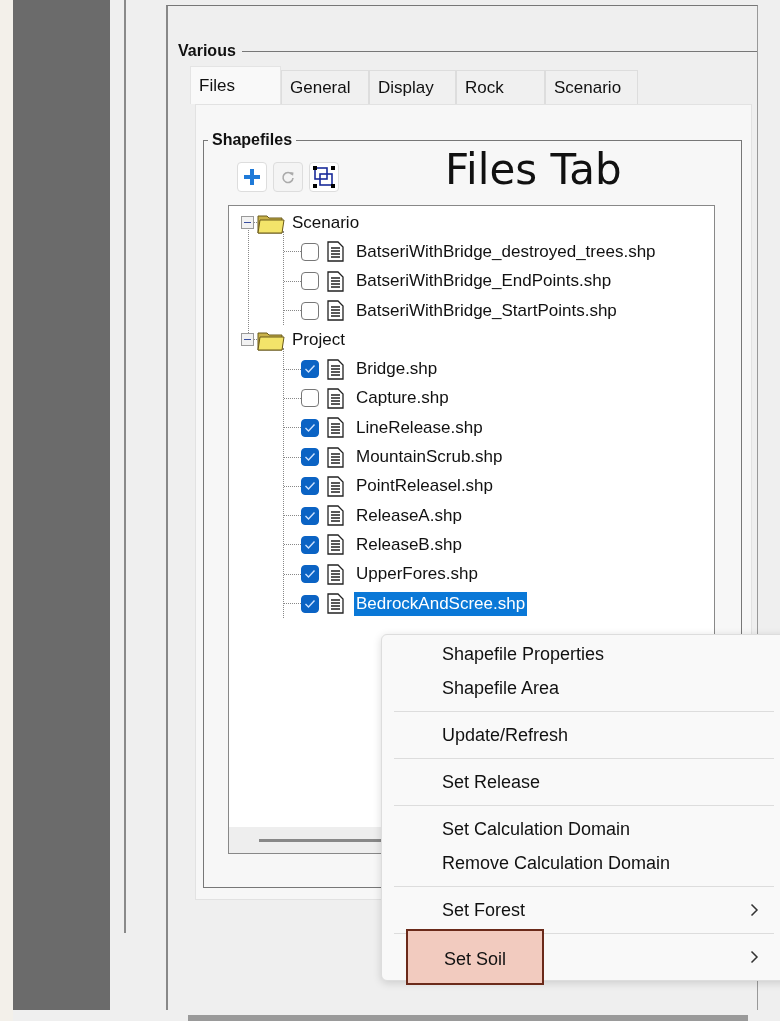 The height and width of the screenshot is (1021, 780). I want to click on tree-item: BatseriWithBridge_destroyed_trees.shp, so click(506, 251).